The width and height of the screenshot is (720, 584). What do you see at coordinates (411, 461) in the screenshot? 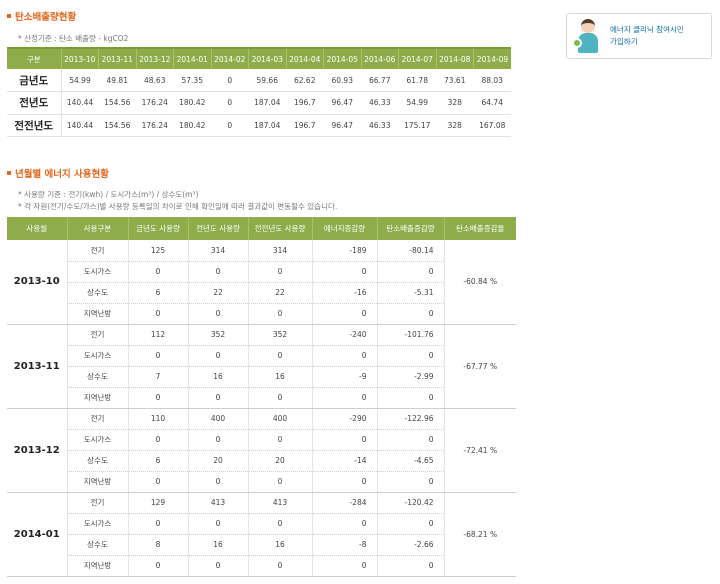
I see `usage-value-cell: -4.65` at bounding box center [411, 461].